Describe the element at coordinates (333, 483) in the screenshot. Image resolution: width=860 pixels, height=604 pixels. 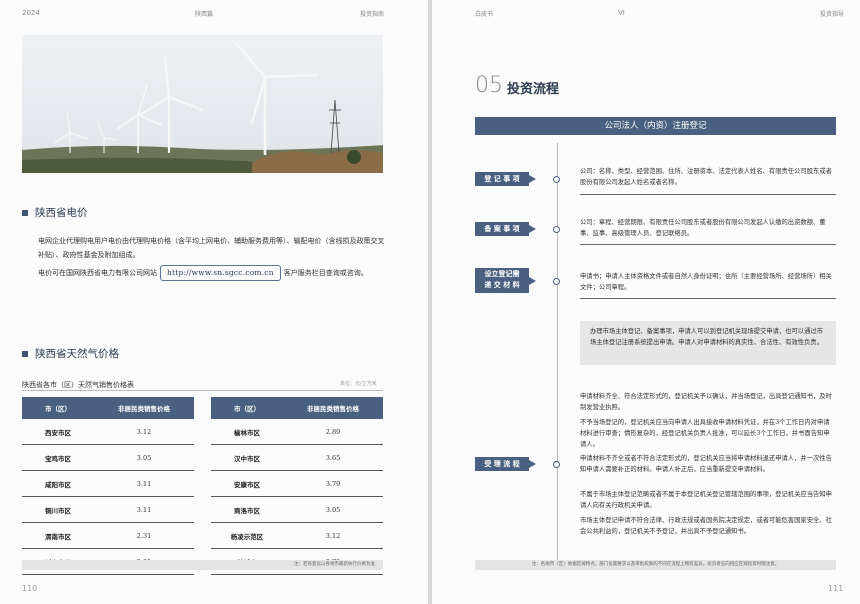
I see `price-cell: 3.79` at that location.